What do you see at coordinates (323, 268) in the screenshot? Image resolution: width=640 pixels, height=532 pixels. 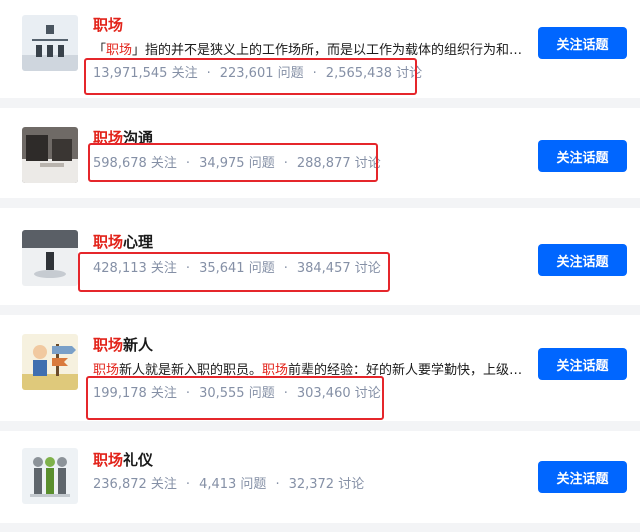 I see `discussions-count: 384,457` at bounding box center [323, 268].